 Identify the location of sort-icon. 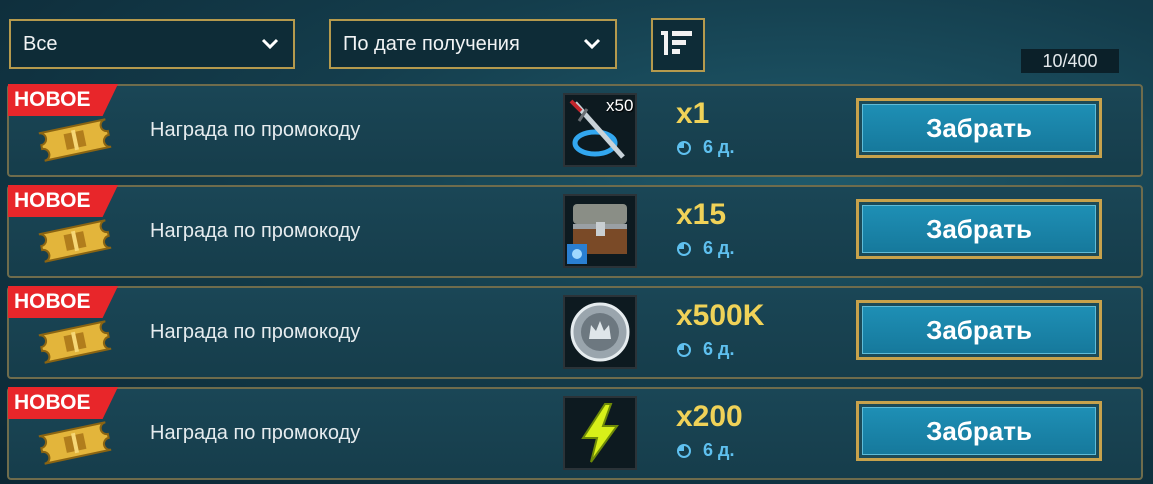
(678, 45).